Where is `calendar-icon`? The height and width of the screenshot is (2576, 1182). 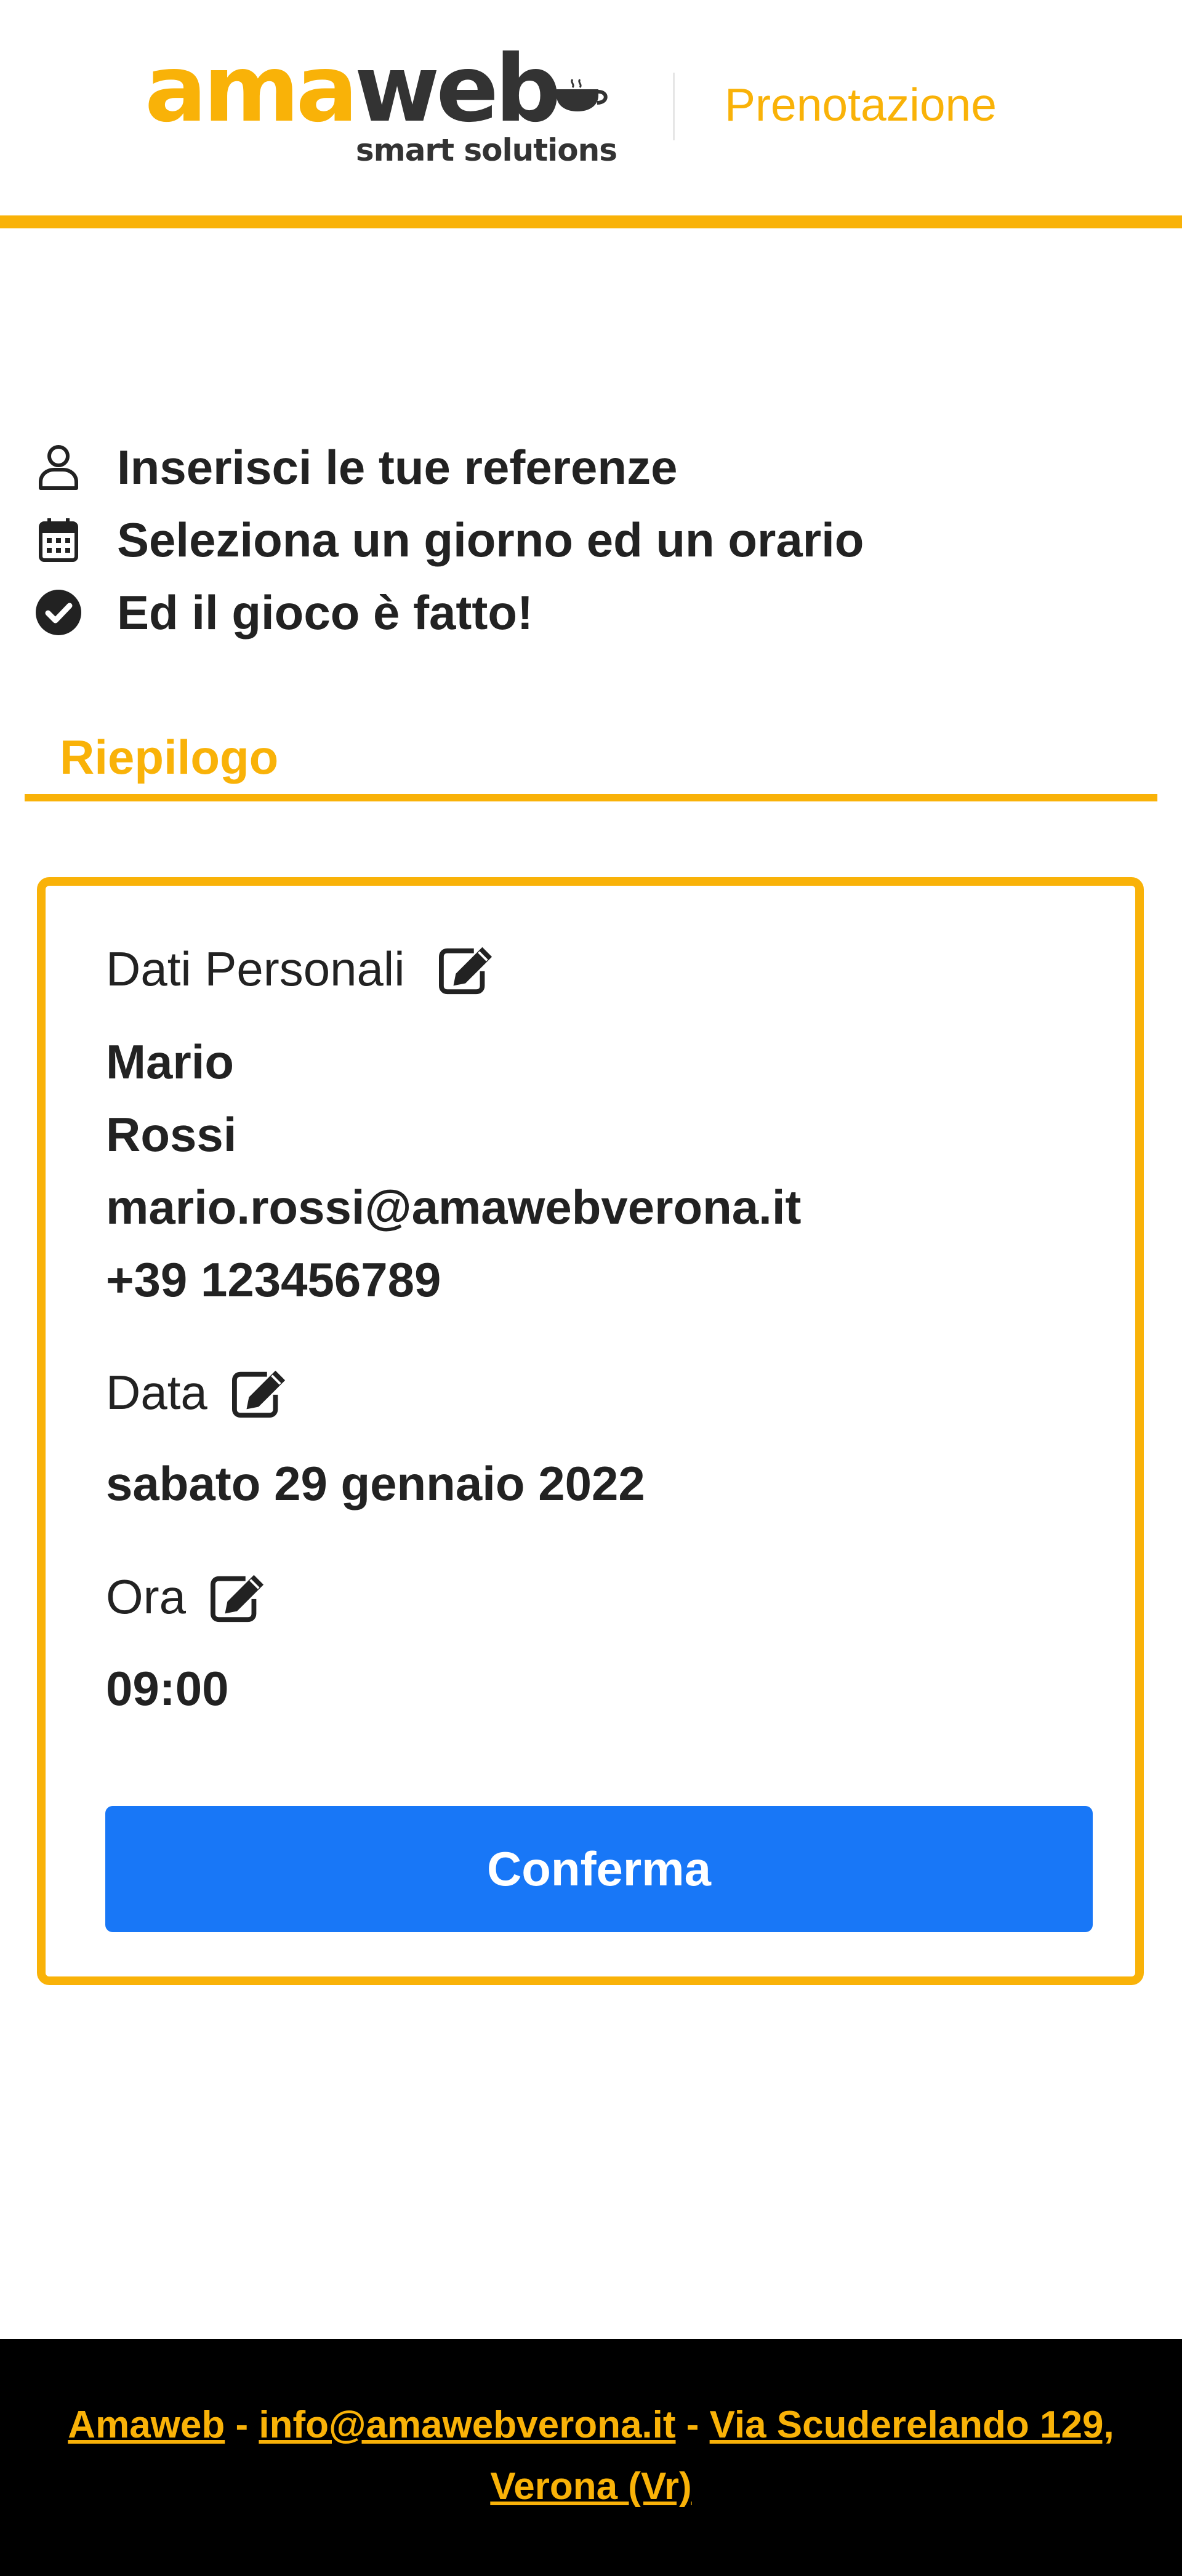 calendar-icon is located at coordinates (58, 539).